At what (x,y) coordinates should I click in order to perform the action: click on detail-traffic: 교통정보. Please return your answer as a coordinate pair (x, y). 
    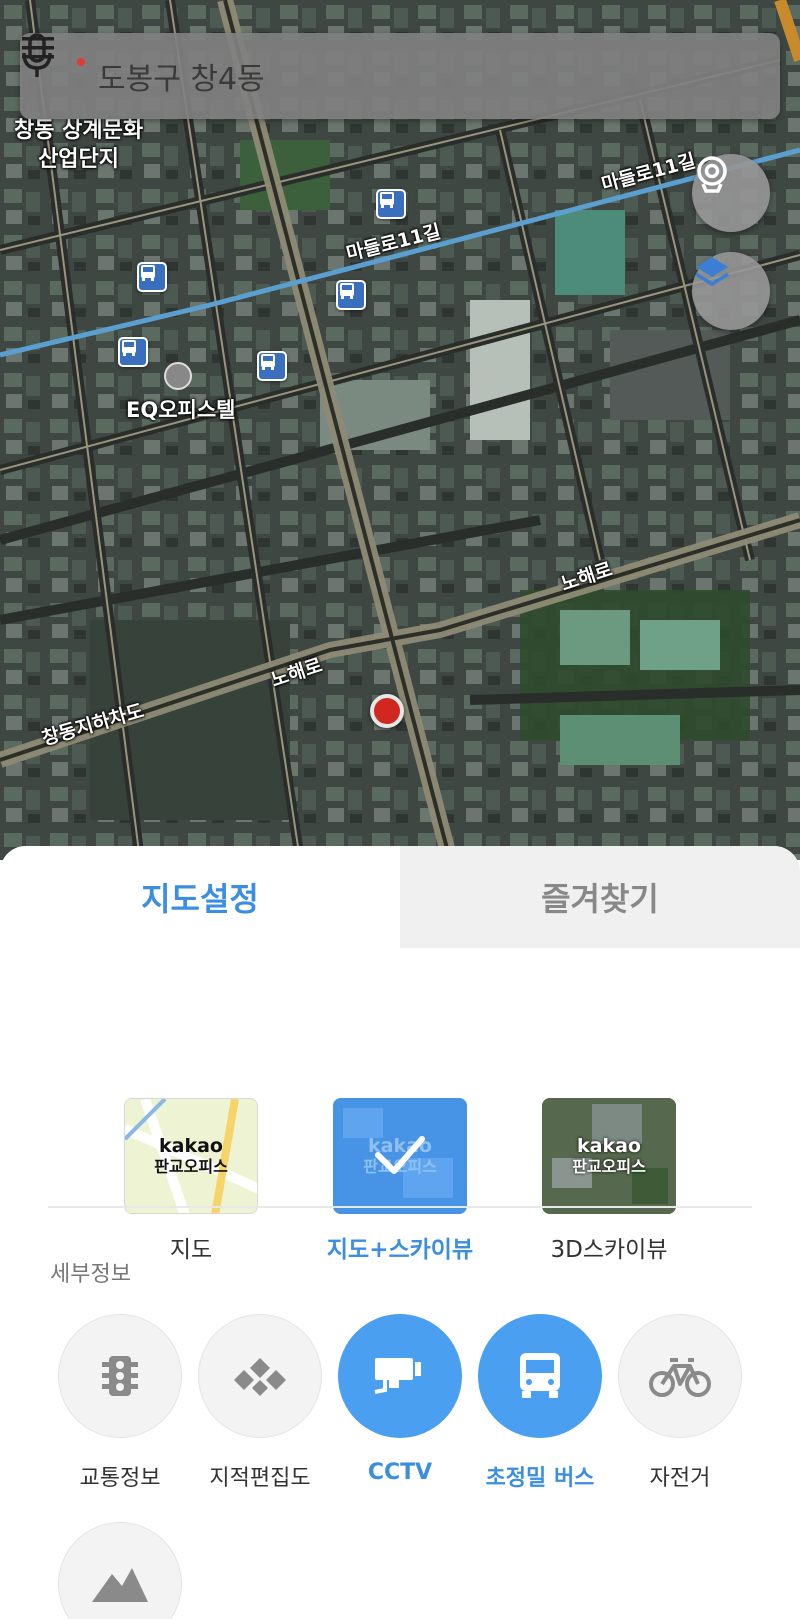
    Looking at the image, I should click on (120, 1402).